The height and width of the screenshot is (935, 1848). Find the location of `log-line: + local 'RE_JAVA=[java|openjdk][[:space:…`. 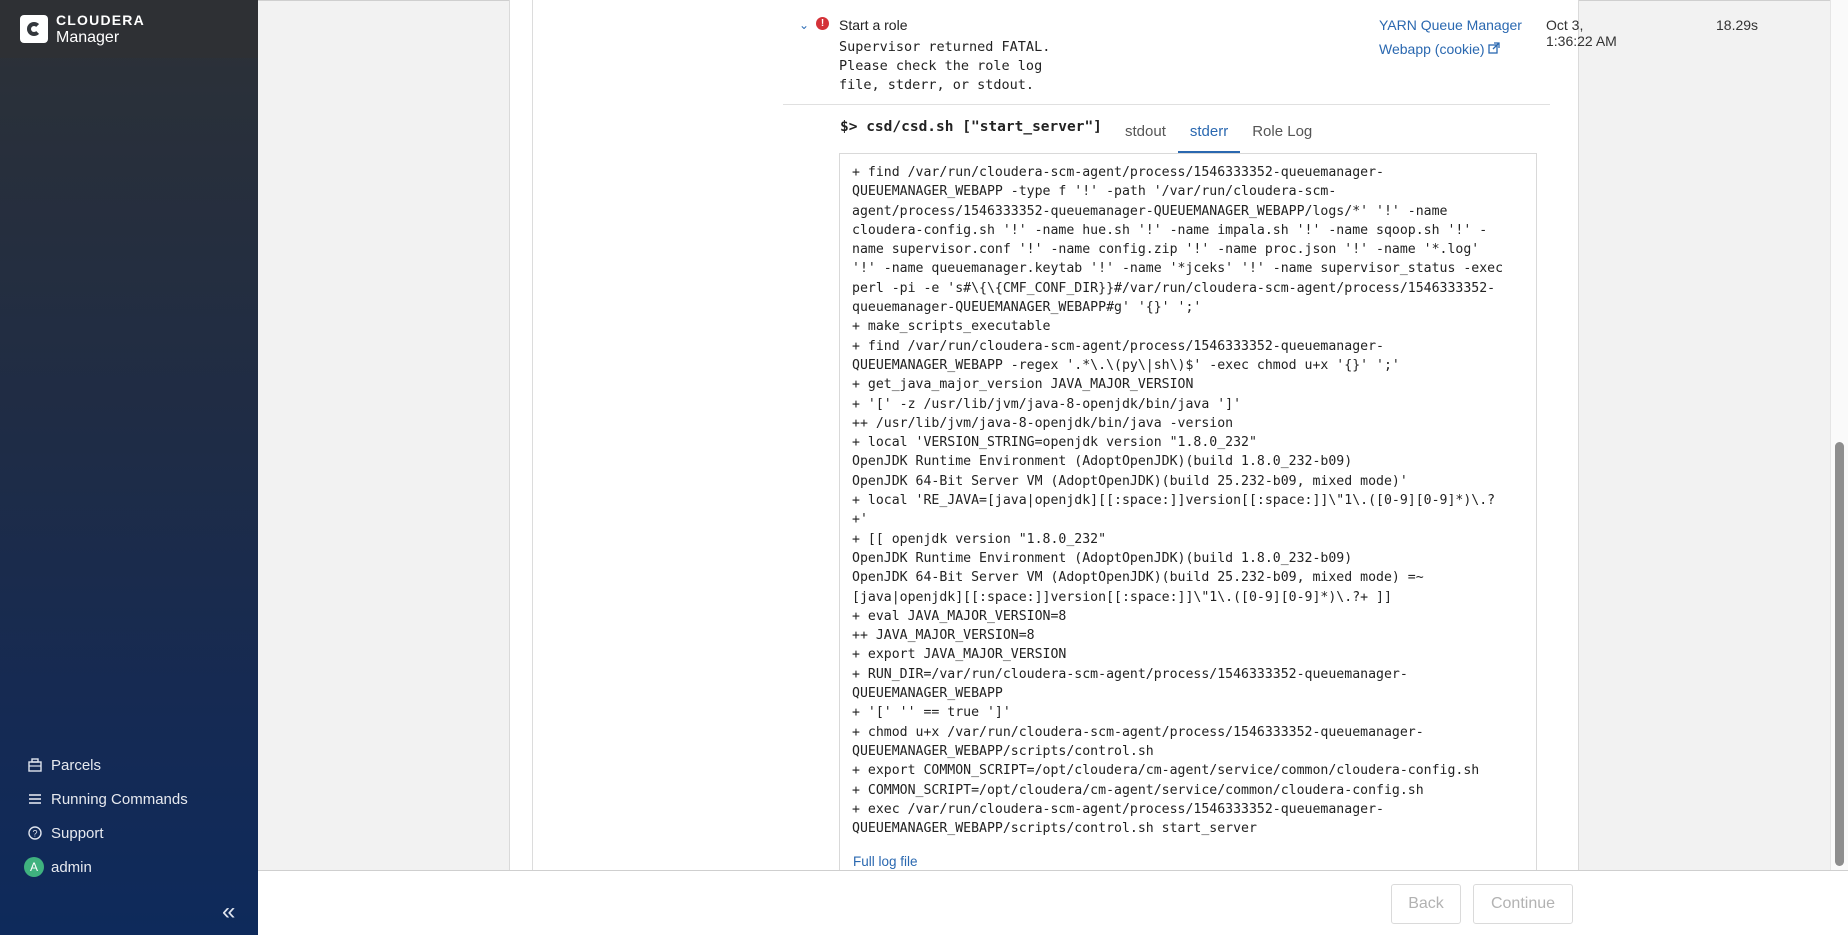

log-line: + local 'RE_JAVA=[java|openjdk][[:space:… is located at coordinates (1174, 501).